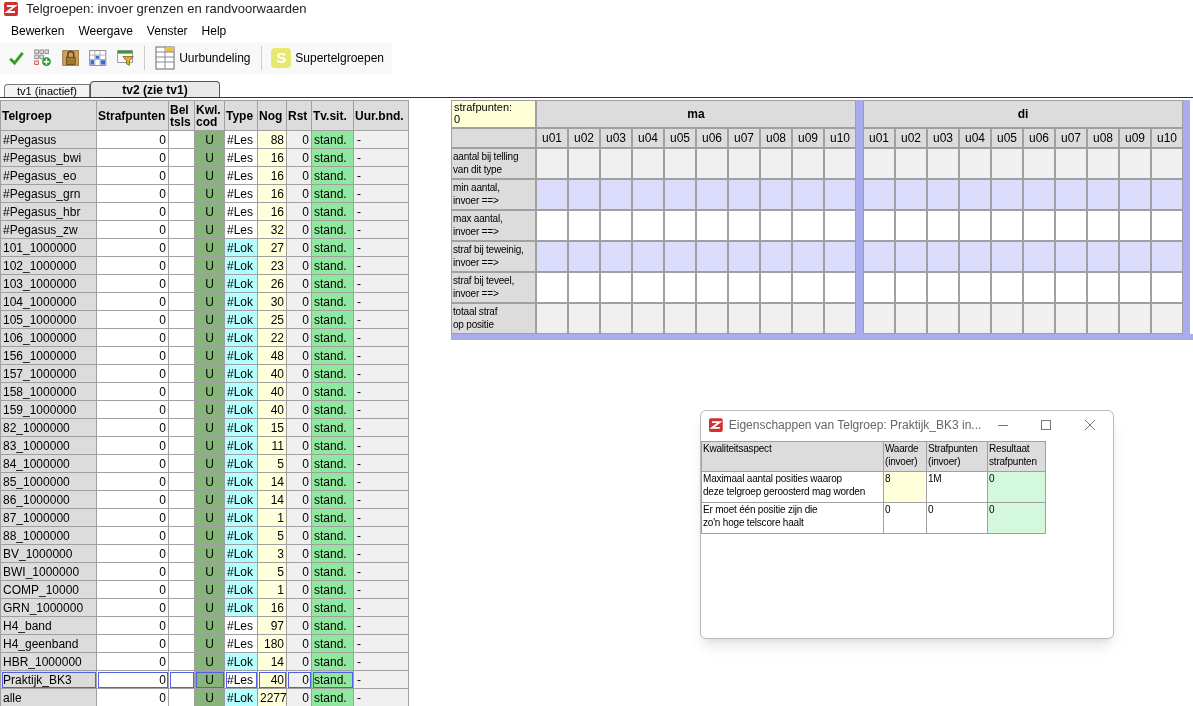  Describe the element at coordinates (957, 518) in the screenshot. I see `table-cell: 0` at that location.